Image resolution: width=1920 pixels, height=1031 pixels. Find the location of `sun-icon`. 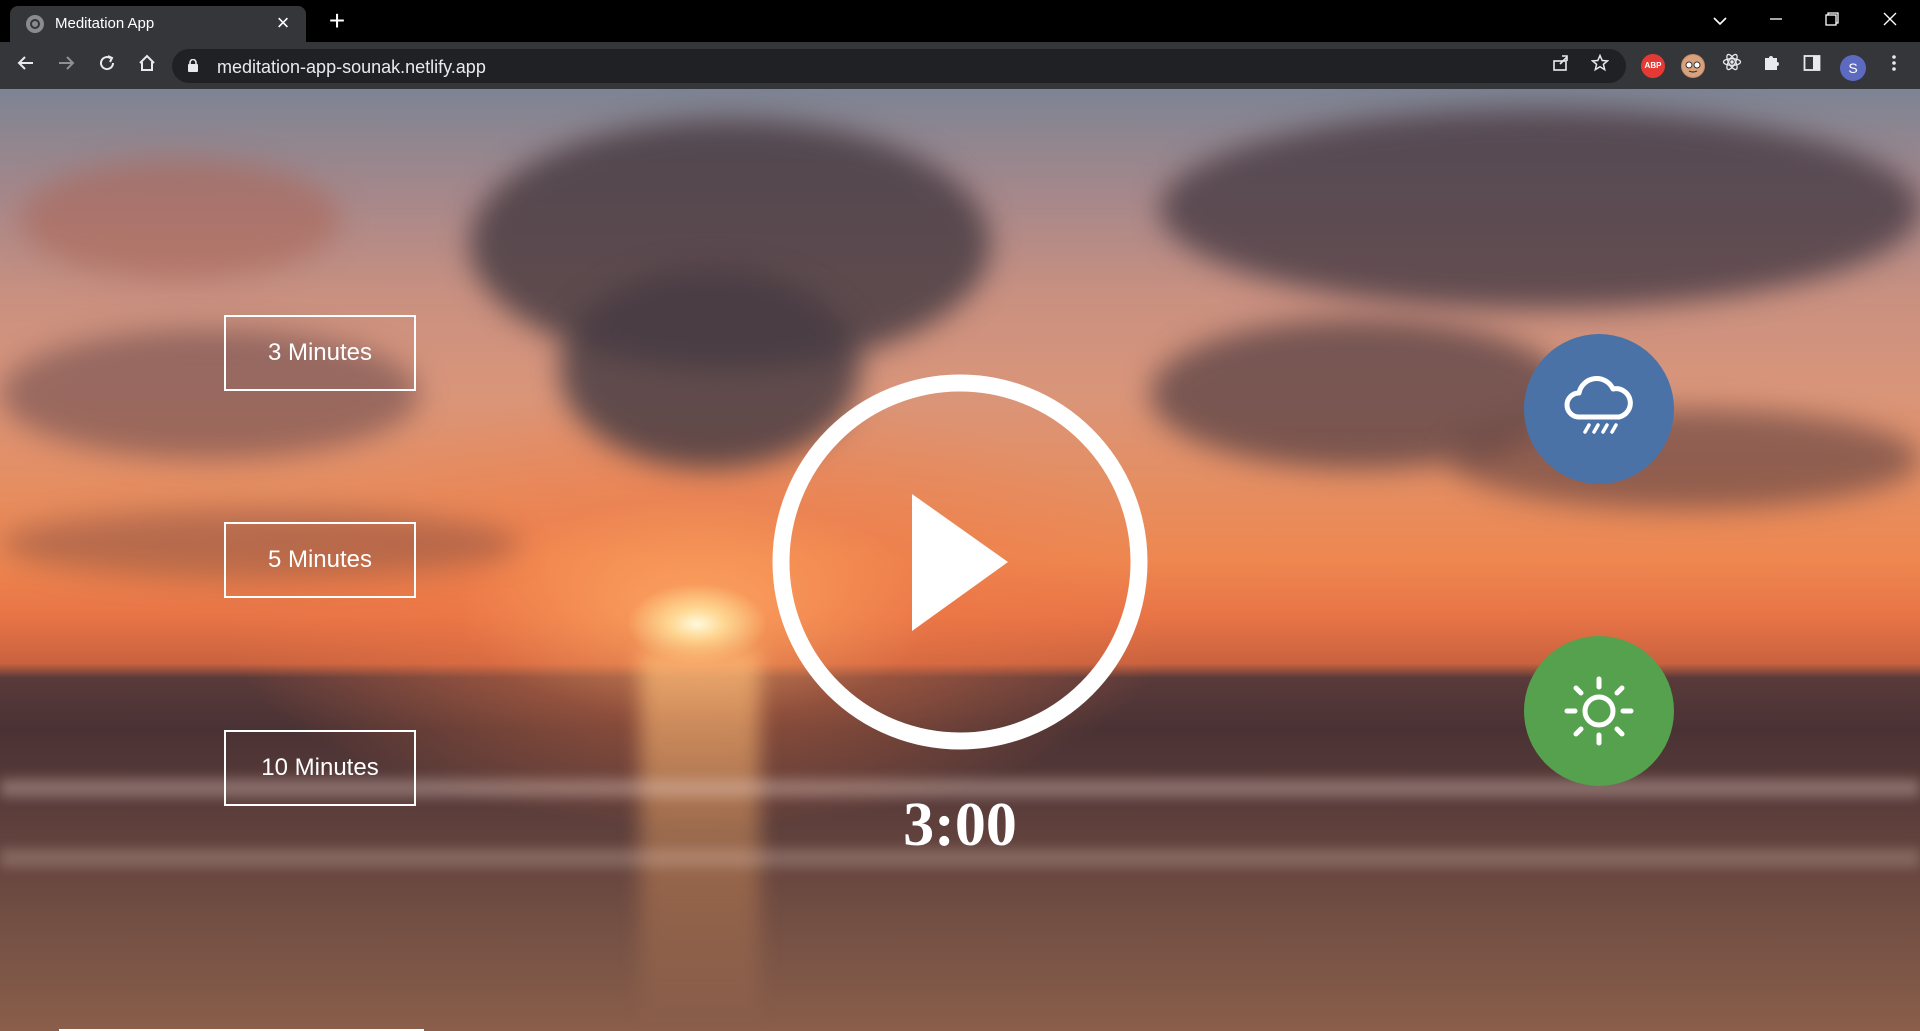

sun-icon is located at coordinates (1599, 711).